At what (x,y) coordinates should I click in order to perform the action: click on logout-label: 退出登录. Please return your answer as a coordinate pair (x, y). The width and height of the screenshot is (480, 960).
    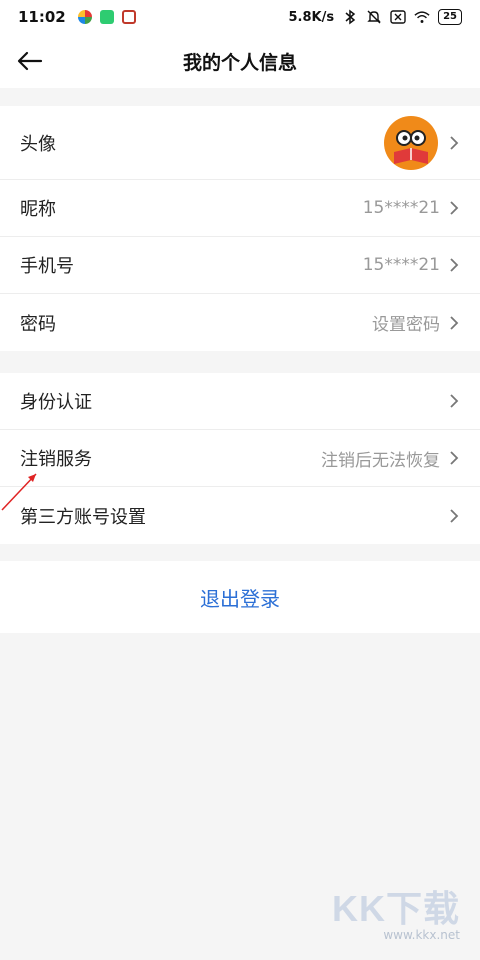
    Looking at the image, I should click on (240, 598).